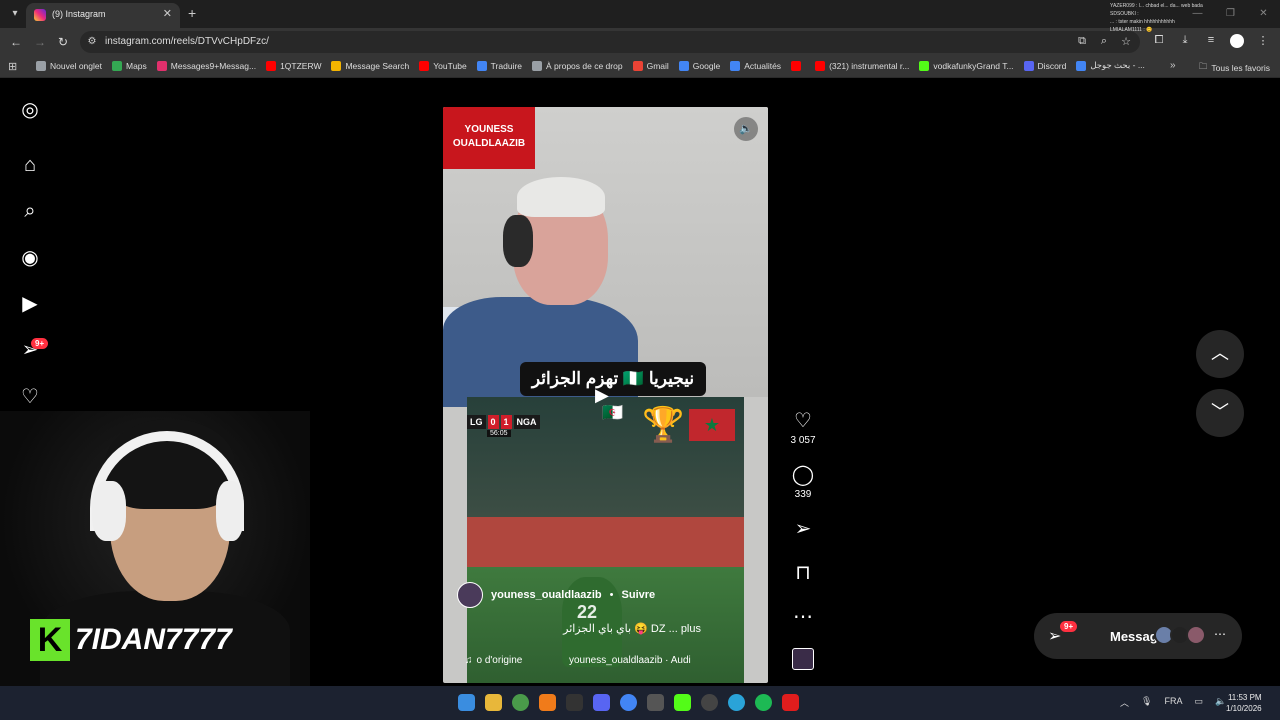 The height and width of the screenshot is (720, 1280). I want to click on more-dots-icon: ⋯, so click(1220, 634).